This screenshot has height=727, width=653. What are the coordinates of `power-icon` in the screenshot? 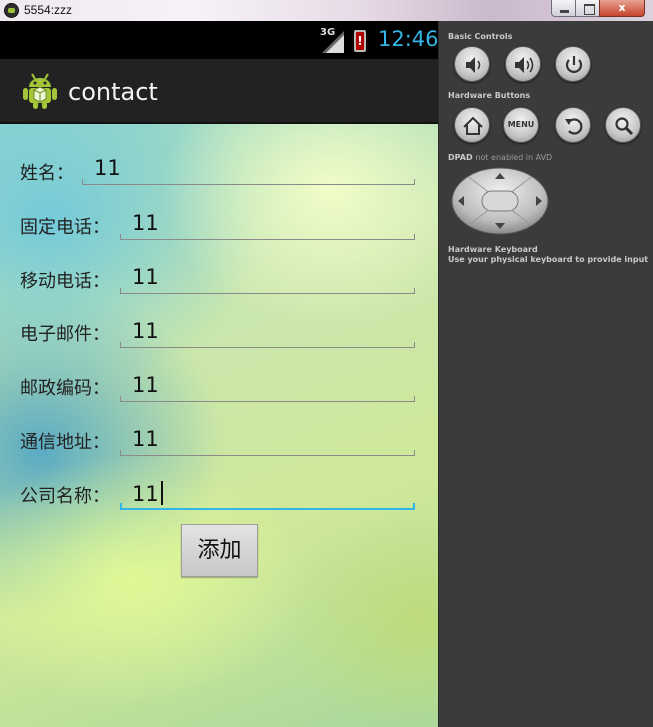 It's located at (574, 64).